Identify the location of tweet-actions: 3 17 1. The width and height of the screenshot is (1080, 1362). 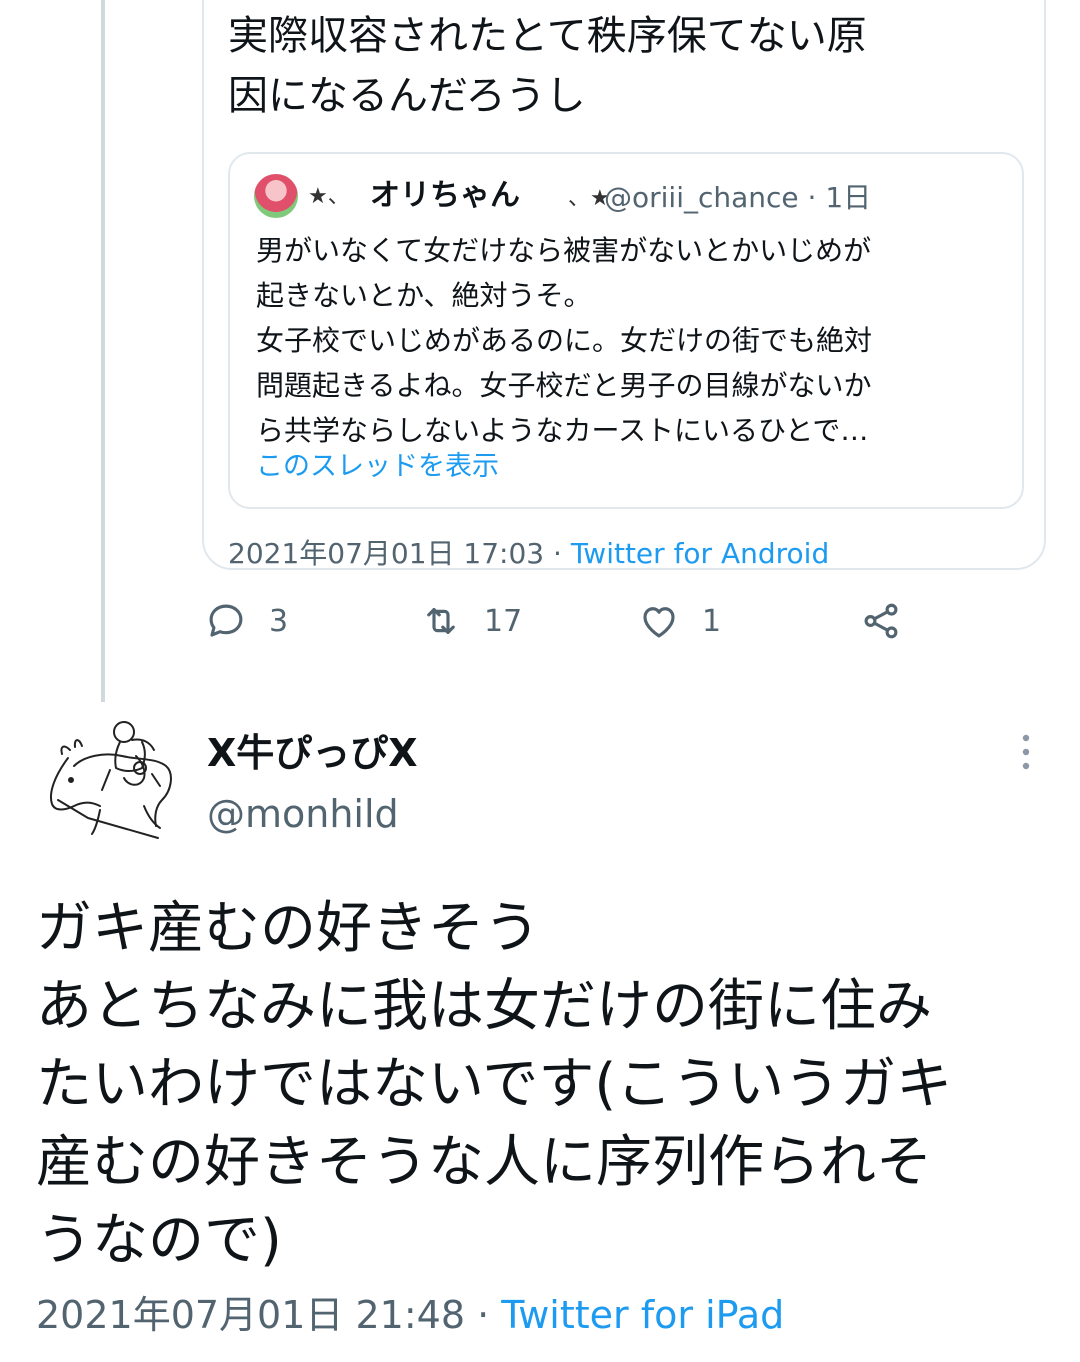
(565, 626).